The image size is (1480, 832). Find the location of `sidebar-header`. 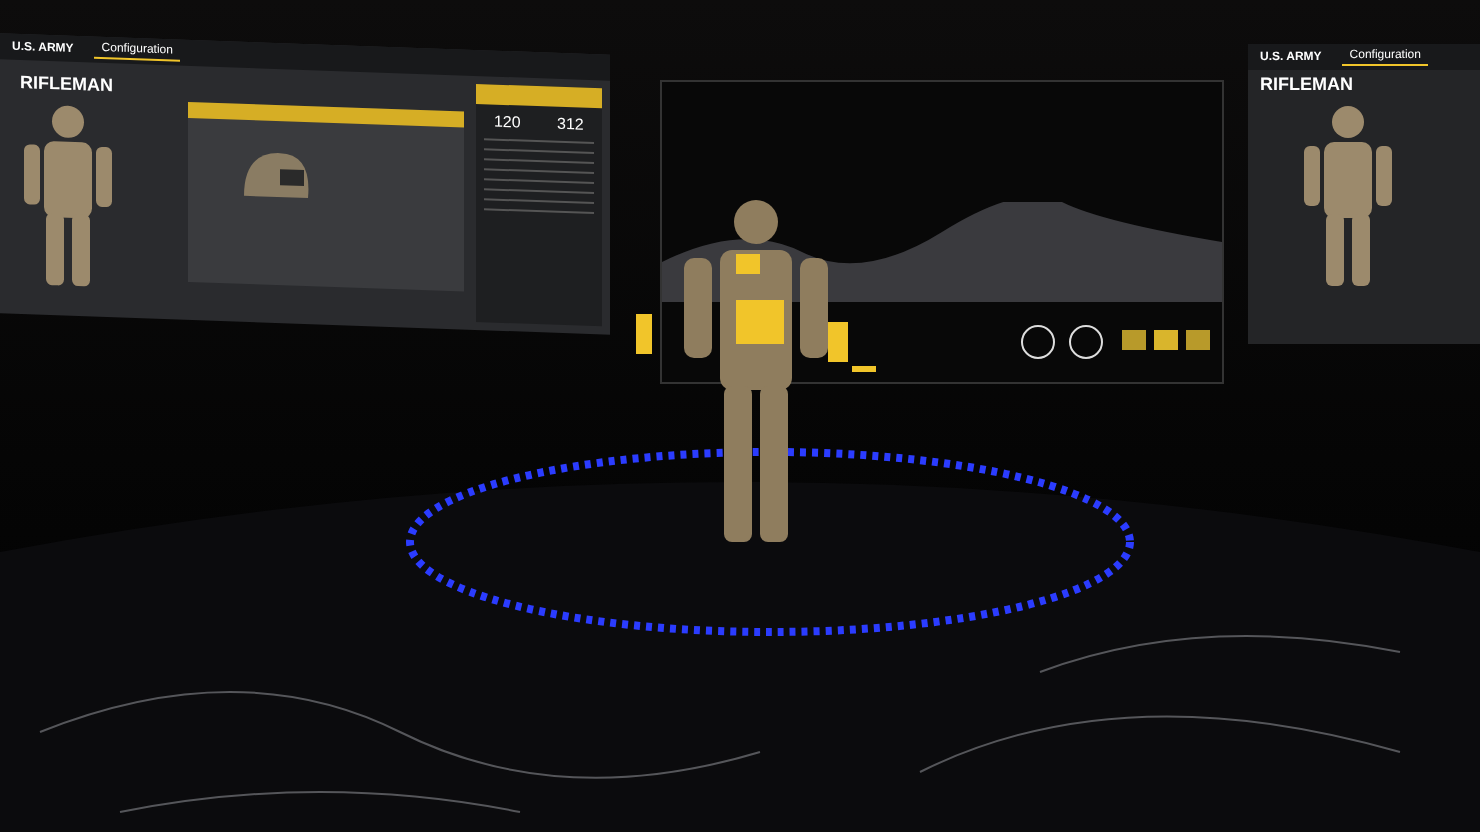

sidebar-header is located at coordinates (538, 96).